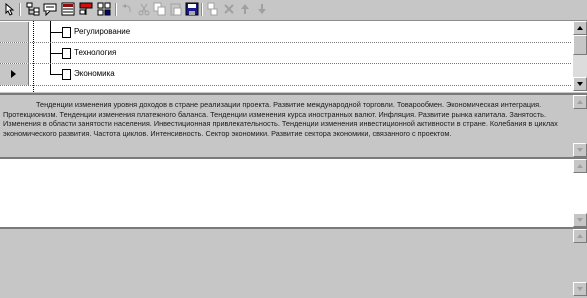  What do you see at coordinates (10, 9) in the screenshot?
I see `pointer-icon` at bounding box center [10, 9].